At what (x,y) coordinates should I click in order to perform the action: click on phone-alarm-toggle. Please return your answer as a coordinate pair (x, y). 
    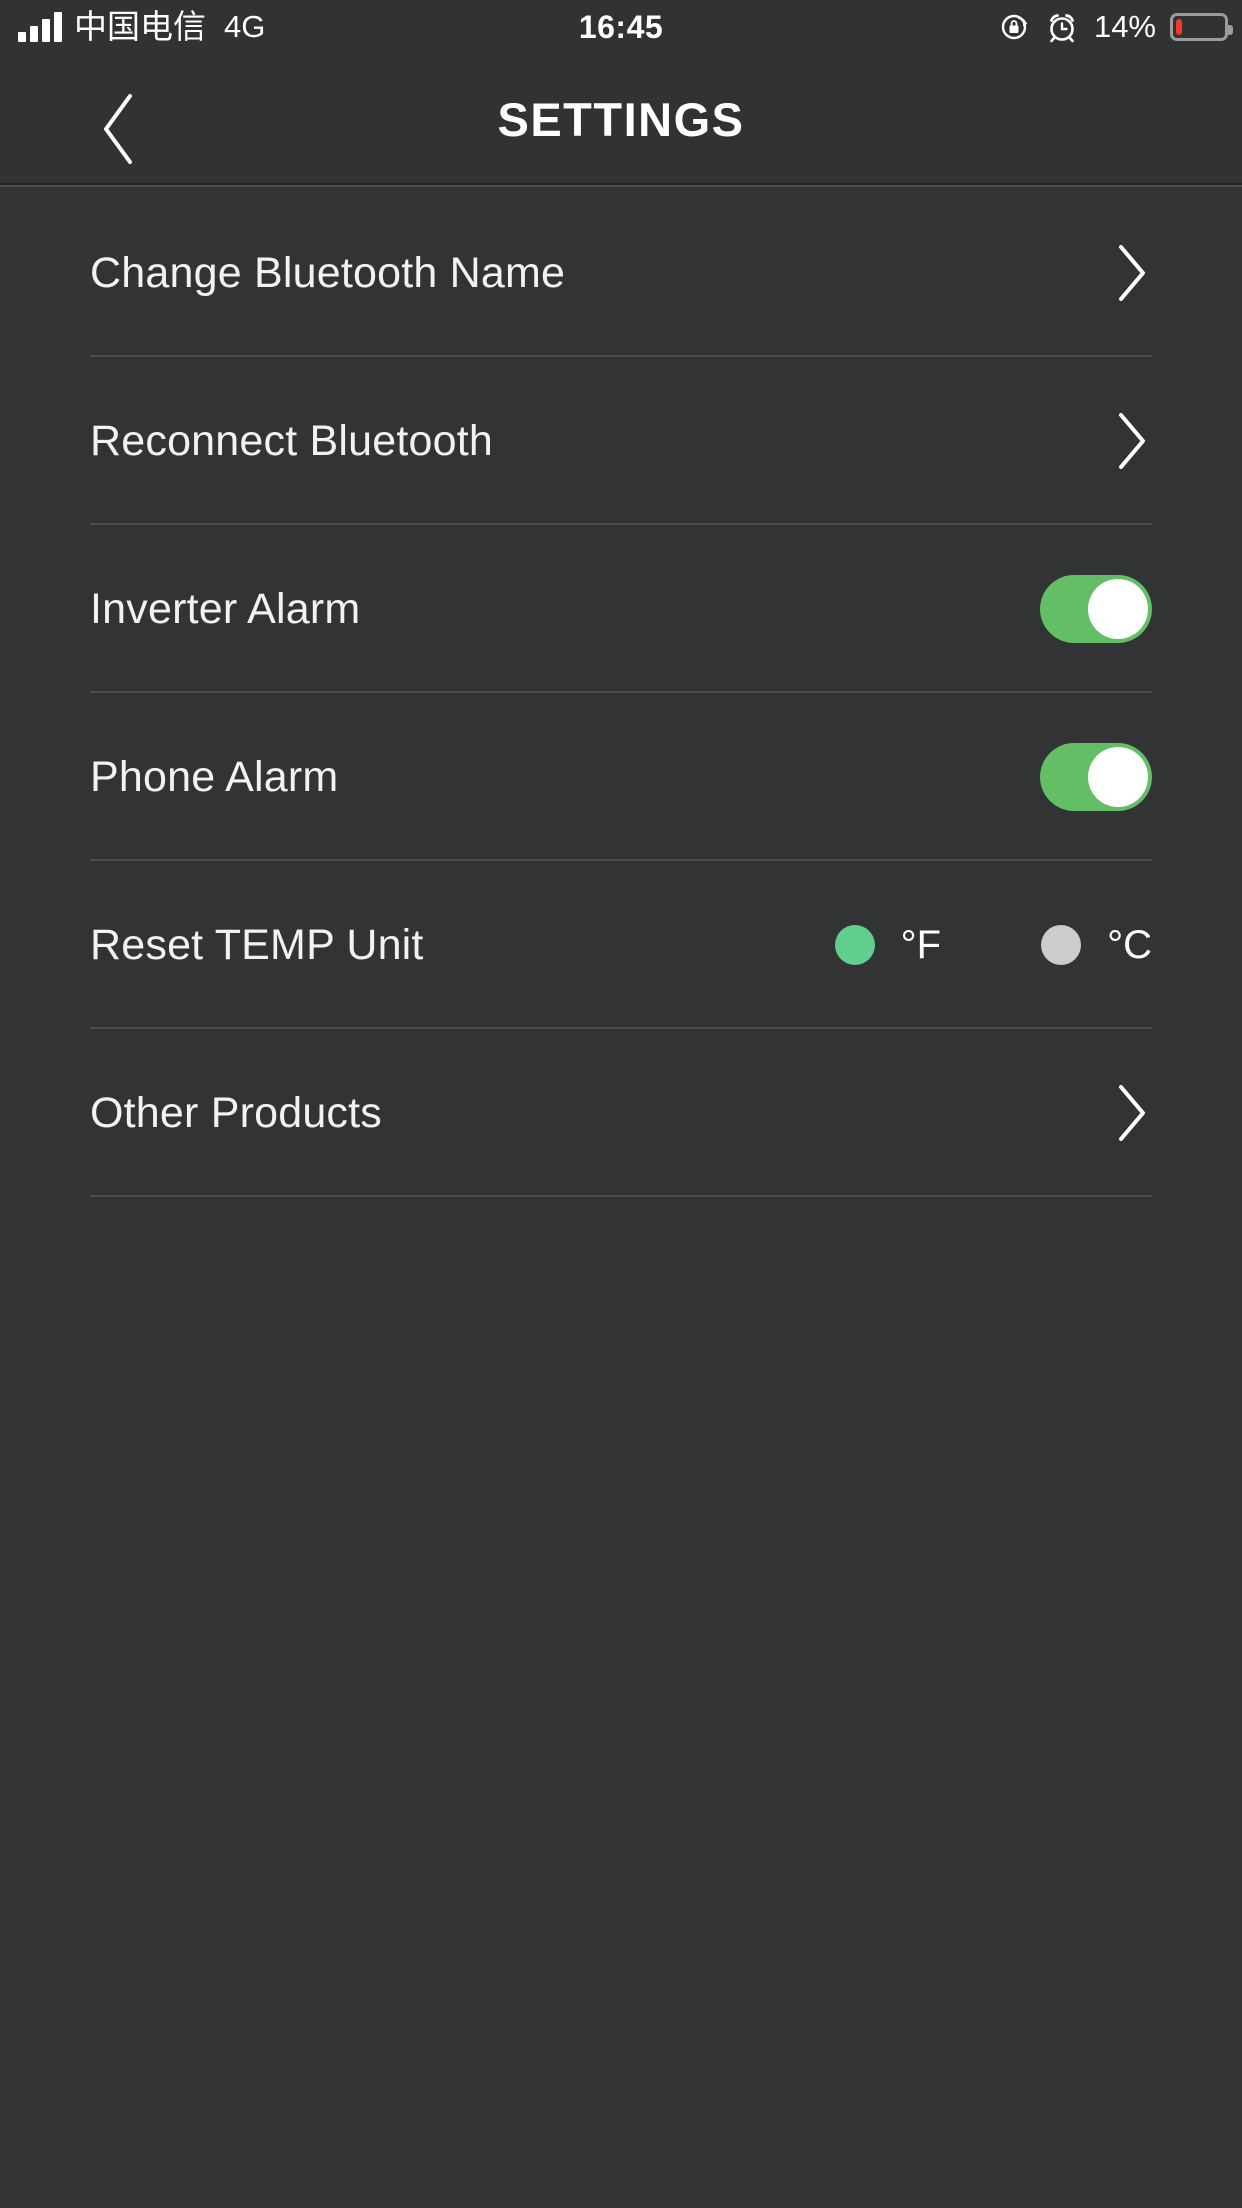
    Looking at the image, I should click on (1096, 777).